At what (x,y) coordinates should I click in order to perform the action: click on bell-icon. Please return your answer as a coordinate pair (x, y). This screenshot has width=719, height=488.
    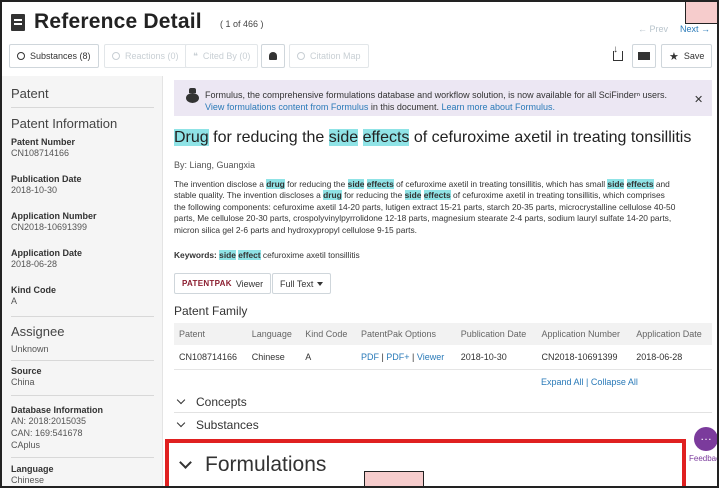
    Looking at the image, I should click on (273, 56).